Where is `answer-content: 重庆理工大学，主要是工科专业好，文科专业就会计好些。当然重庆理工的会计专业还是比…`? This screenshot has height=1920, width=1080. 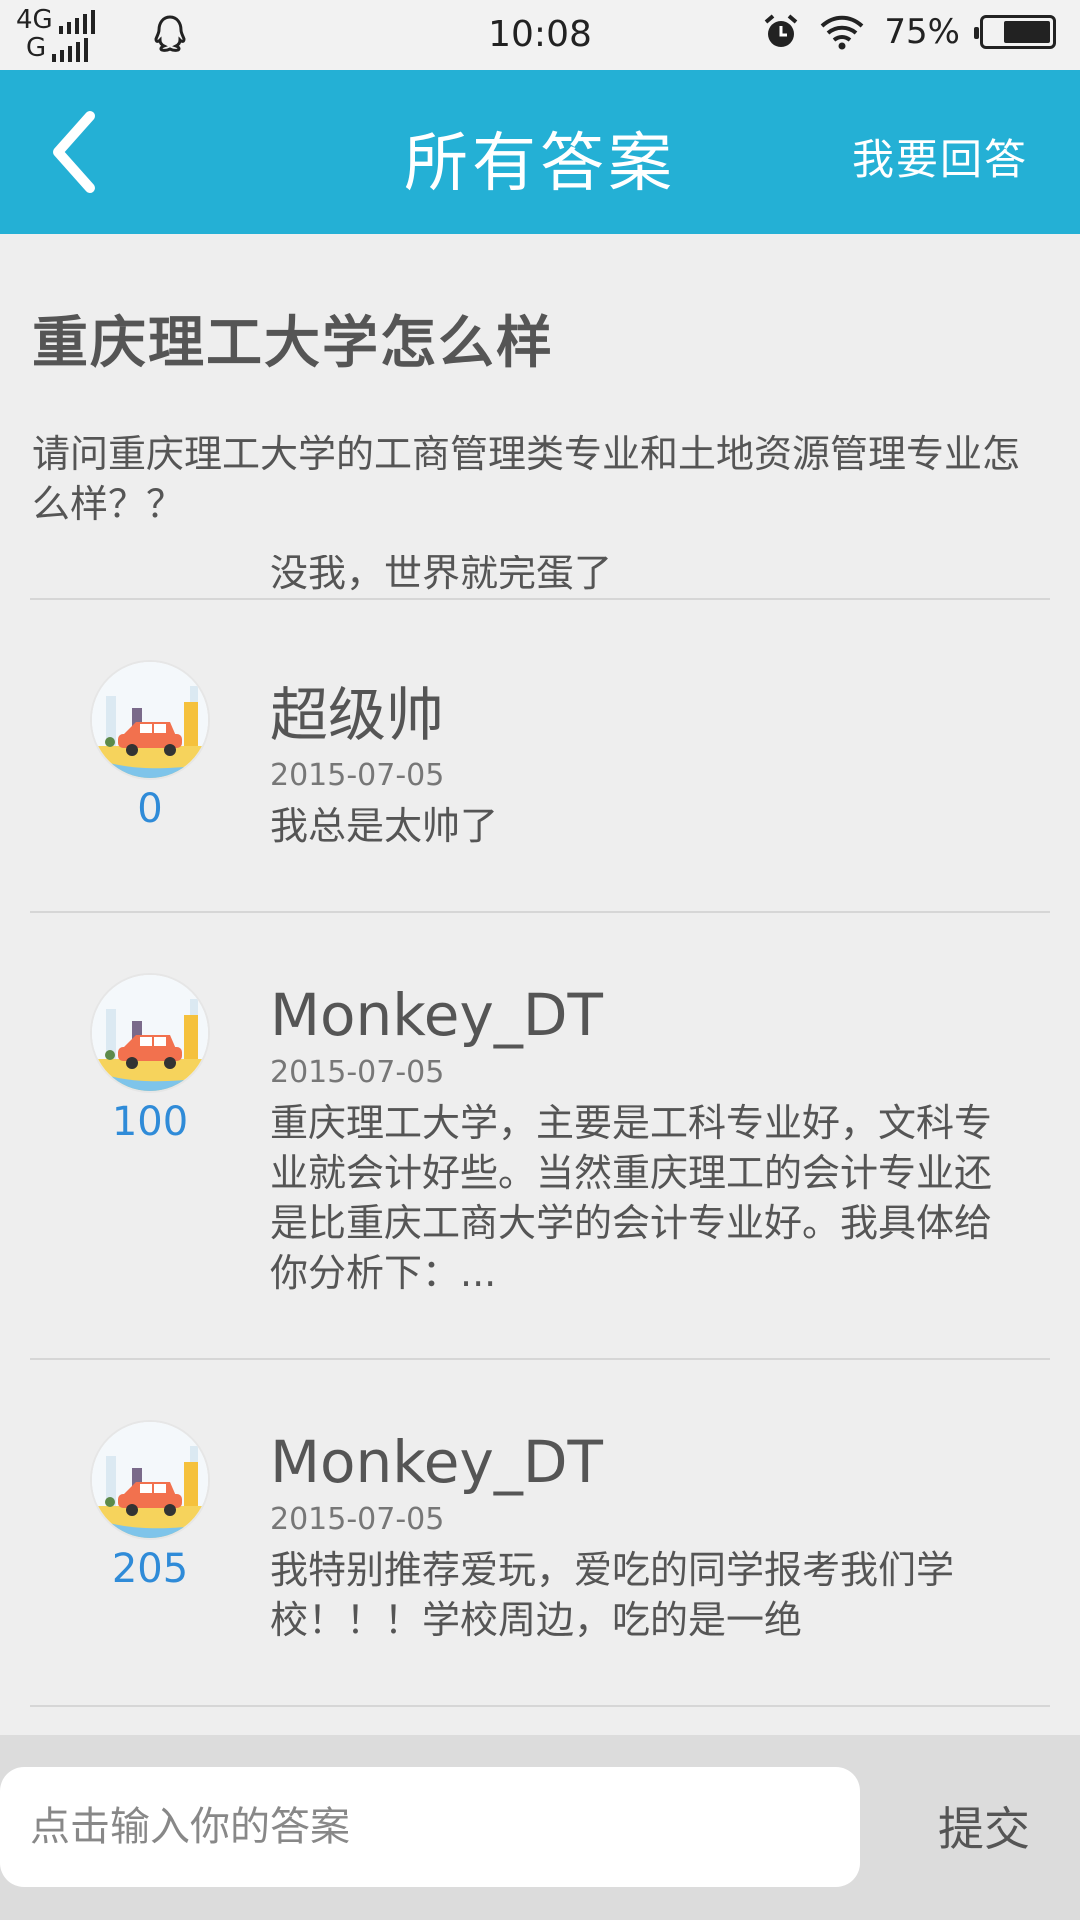
answer-content: 重庆理工大学，主要是工科专业好，文科专业就会计好些。当然重庆理工的会计专业还是比… is located at coordinates (631, 1198).